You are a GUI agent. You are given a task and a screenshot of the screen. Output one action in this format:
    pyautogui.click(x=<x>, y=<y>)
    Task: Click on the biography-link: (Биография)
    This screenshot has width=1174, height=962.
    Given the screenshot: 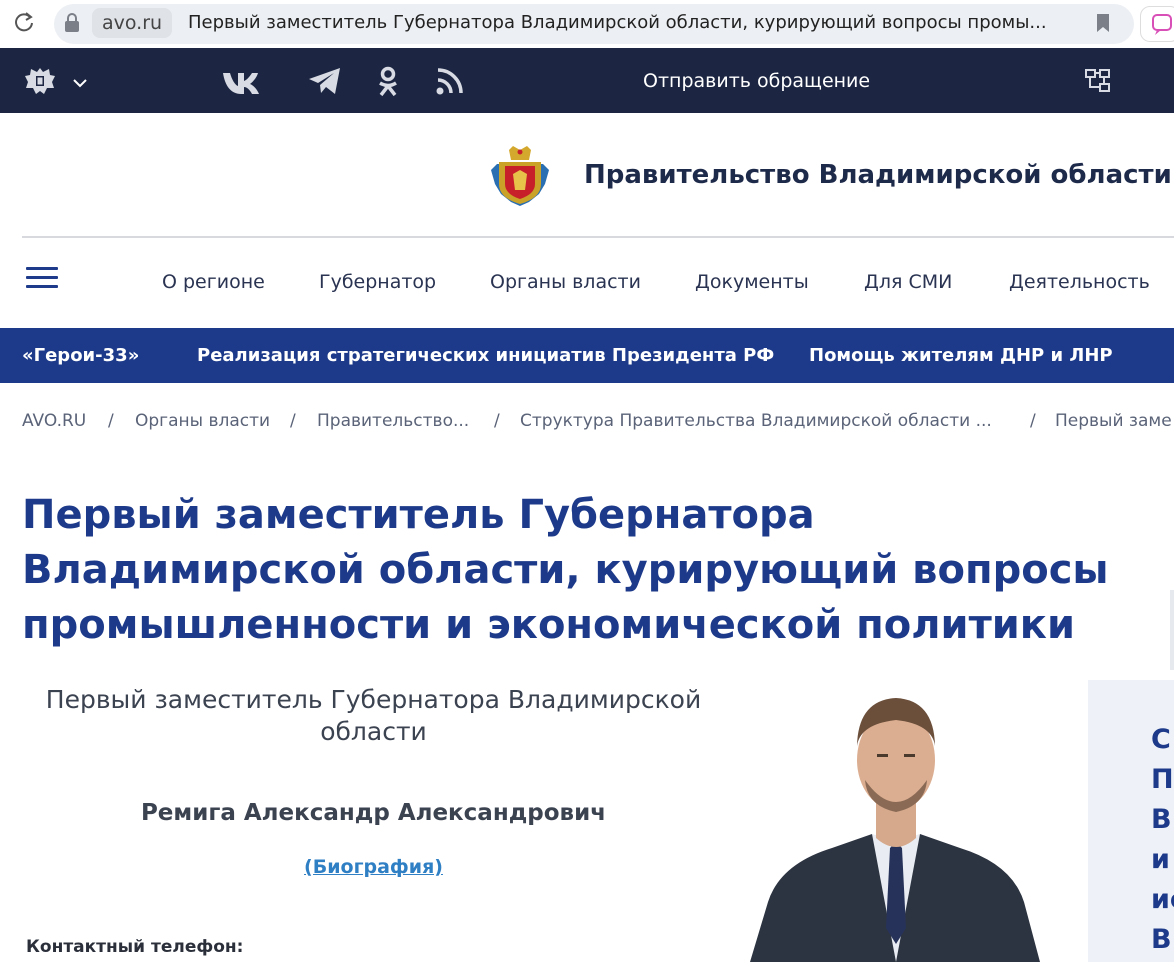 What is the action you would take?
    pyautogui.click(x=373, y=867)
    